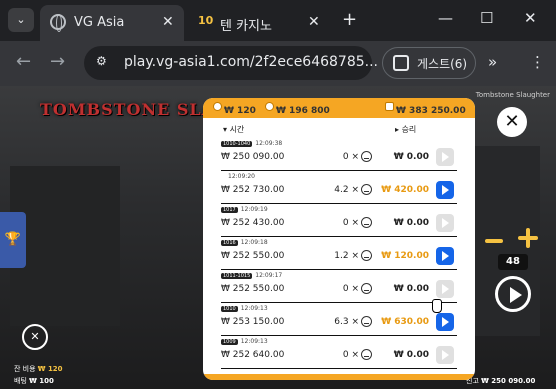  I want to click on balance-value: ₩ 120, so click(50, 369).